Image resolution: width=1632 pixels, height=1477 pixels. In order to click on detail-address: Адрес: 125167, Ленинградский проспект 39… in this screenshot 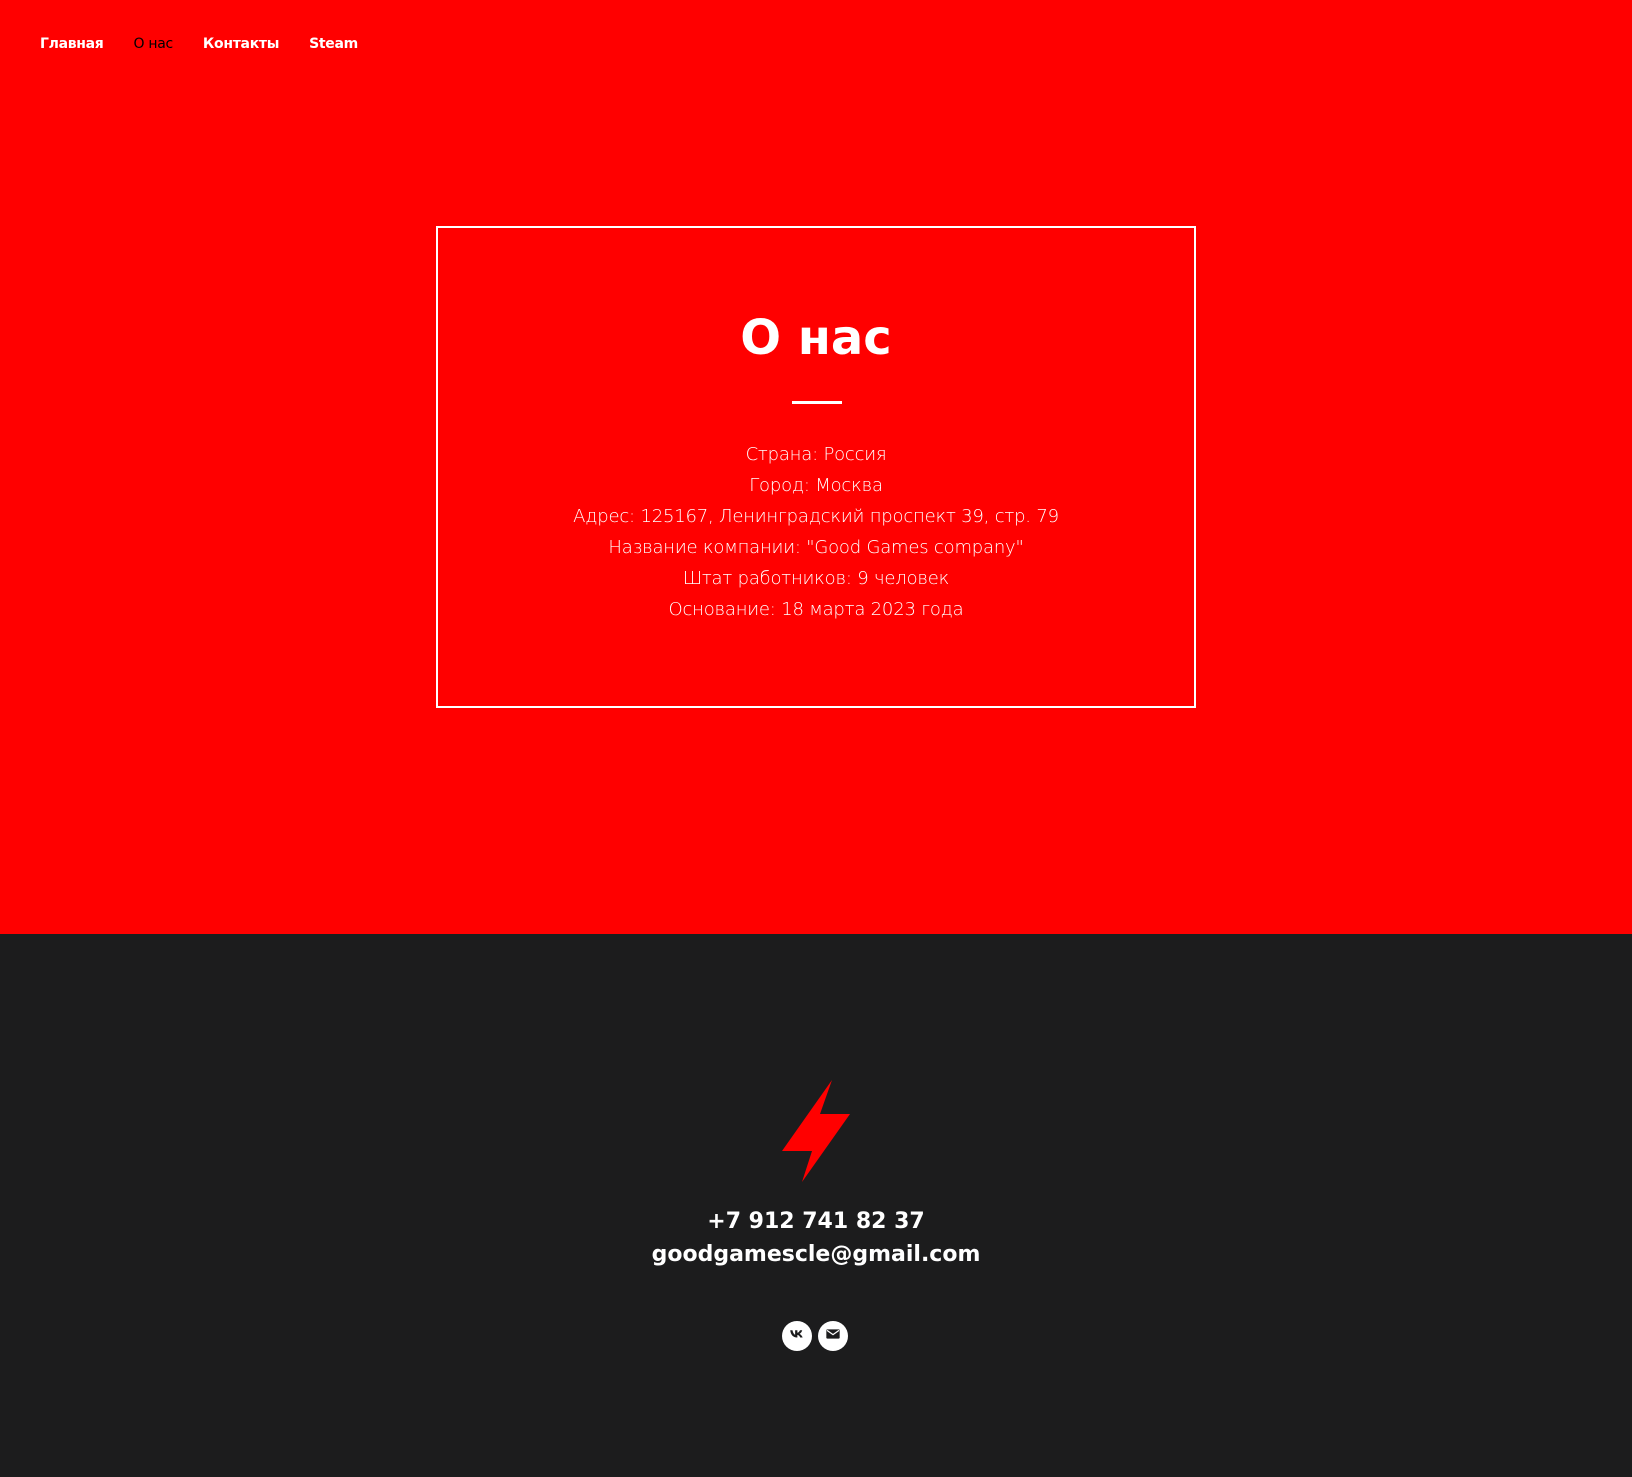, I will do `click(816, 516)`.